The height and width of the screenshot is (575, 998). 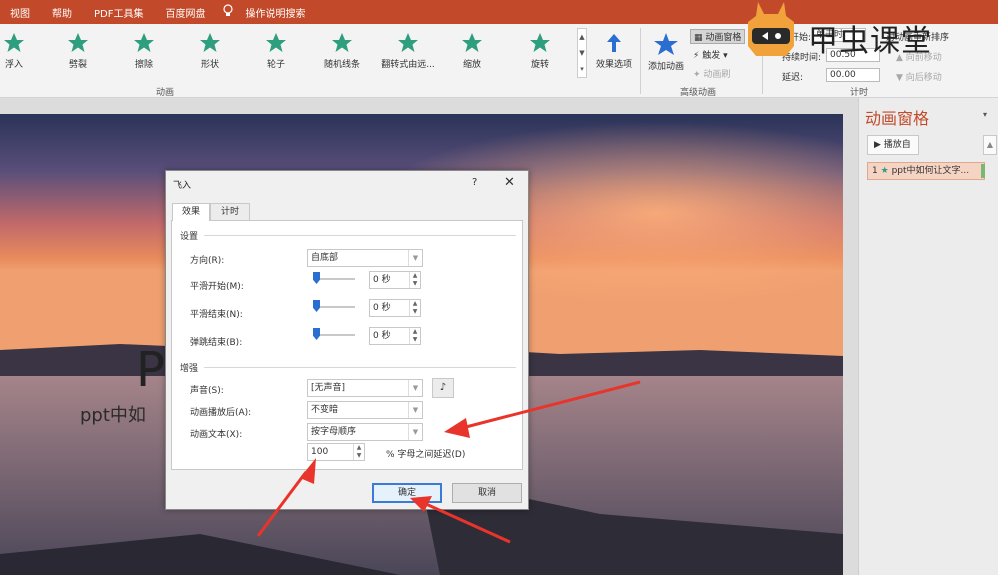 I want to click on effect-1: 浮入, so click(x=23, y=51).